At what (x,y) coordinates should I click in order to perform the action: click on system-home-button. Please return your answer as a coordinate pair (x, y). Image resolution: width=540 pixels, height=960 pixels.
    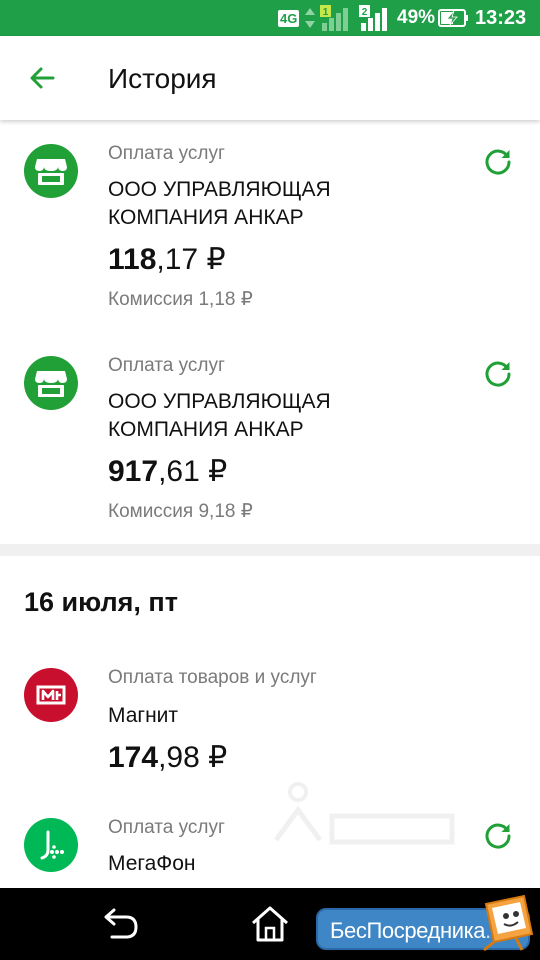
    Looking at the image, I should click on (270, 924).